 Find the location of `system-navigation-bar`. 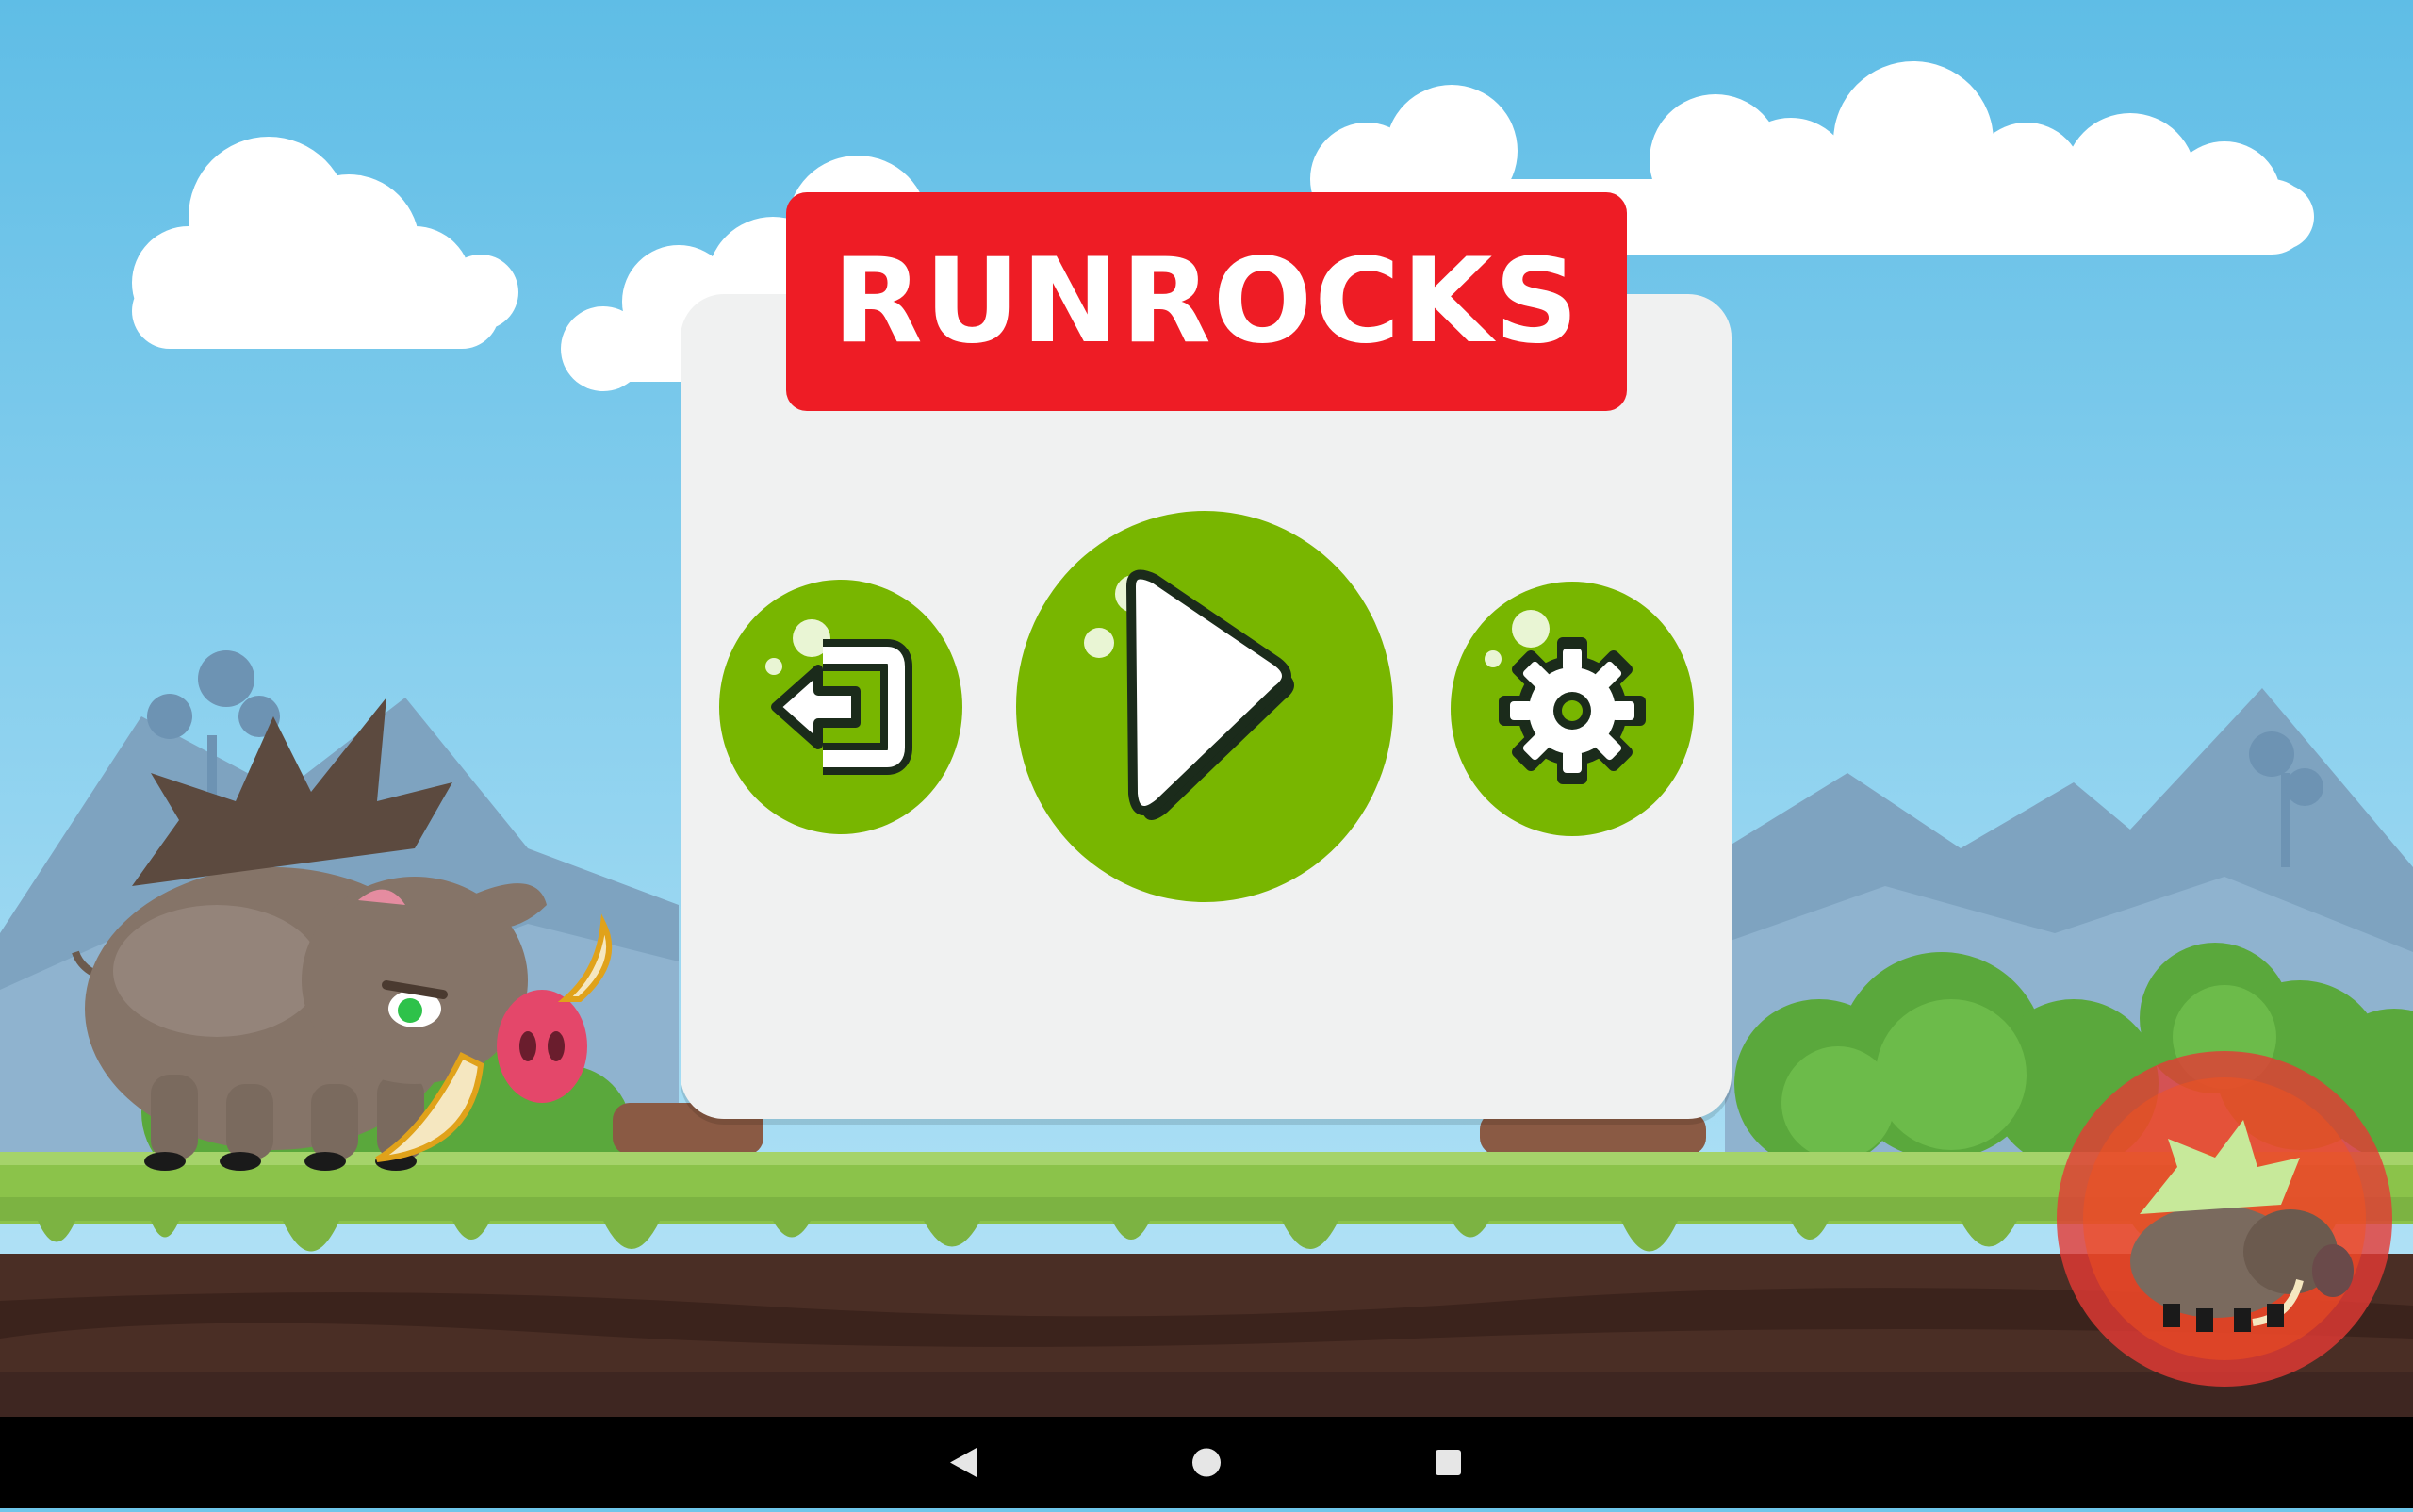

system-navigation-bar is located at coordinates (1206, 1463).